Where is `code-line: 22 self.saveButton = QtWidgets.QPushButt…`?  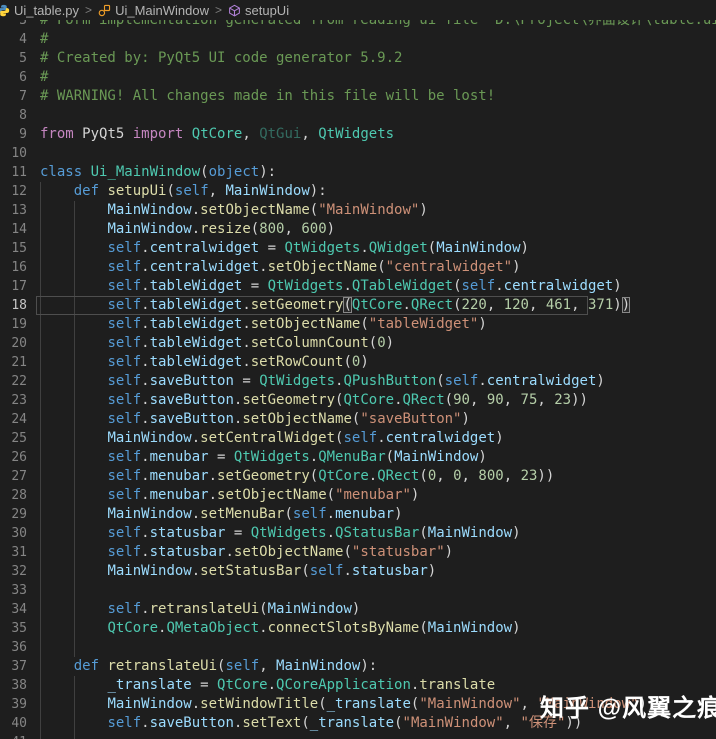 code-line: 22 self.saveButton = QtWidgets.QPushButt… is located at coordinates (358, 381).